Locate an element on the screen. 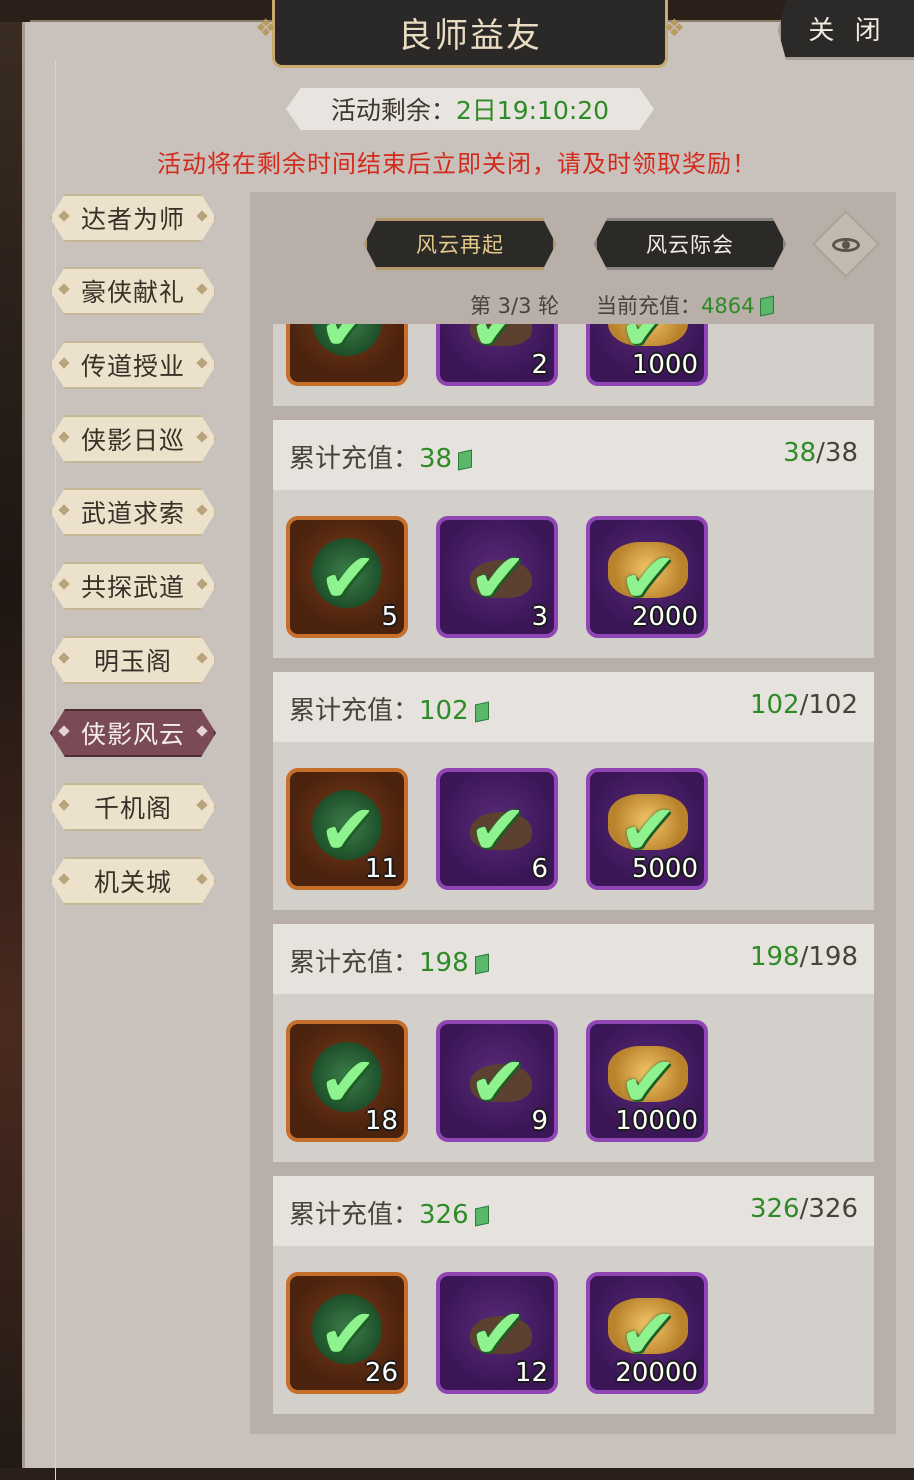 This screenshot has width=914, height=1480. tier-threshold: 326 is located at coordinates (444, 1215).